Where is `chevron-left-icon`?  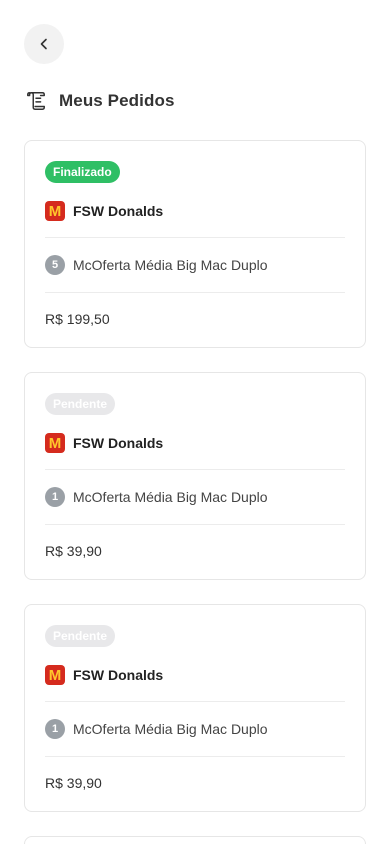 chevron-left-icon is located at coordinates (43, 44).